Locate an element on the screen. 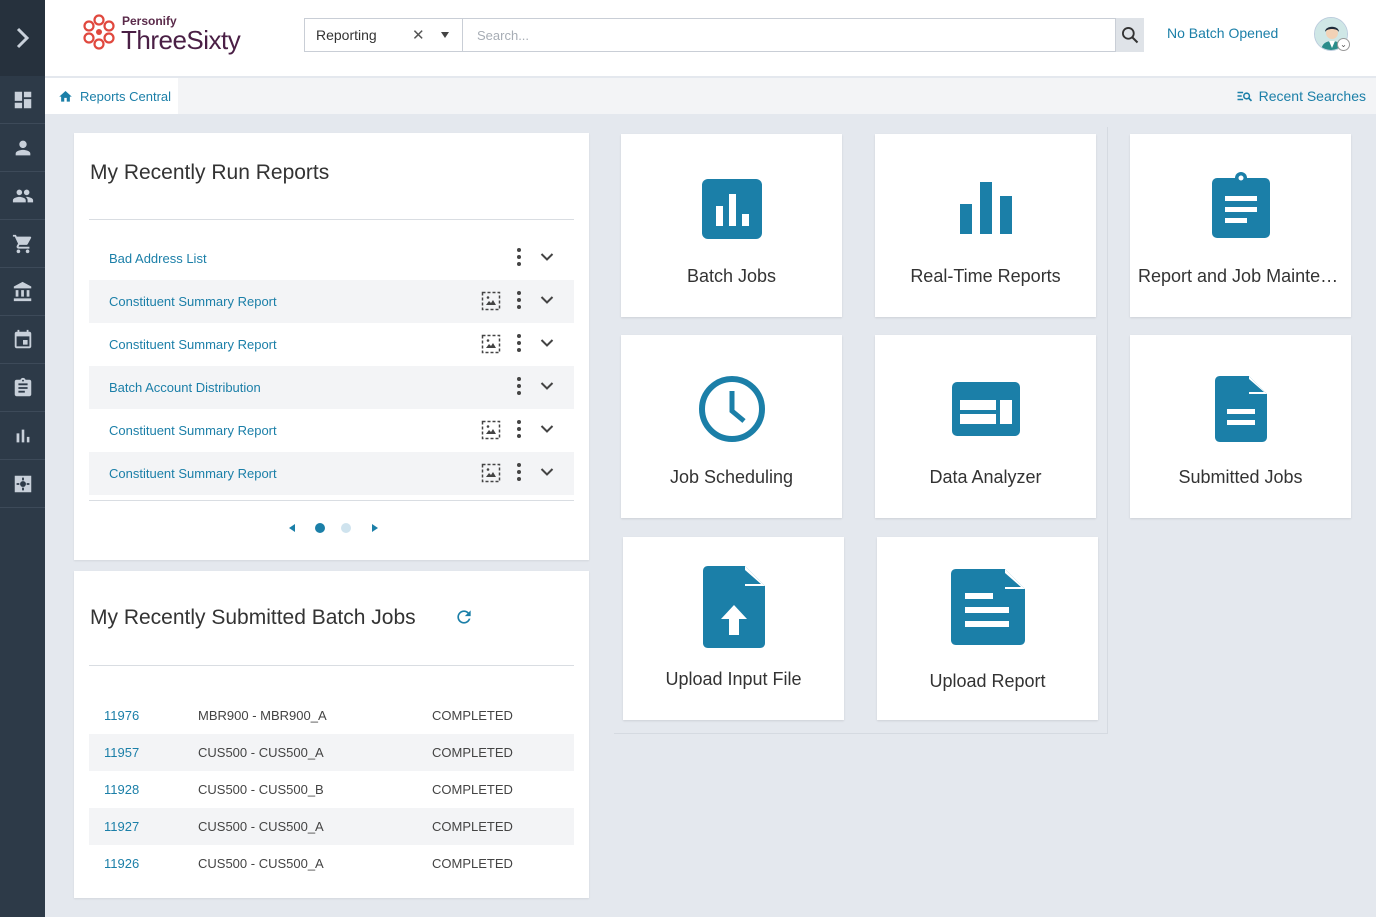  tile-job-scheduling: Job Scheduling is located at coordinates (731, 426).